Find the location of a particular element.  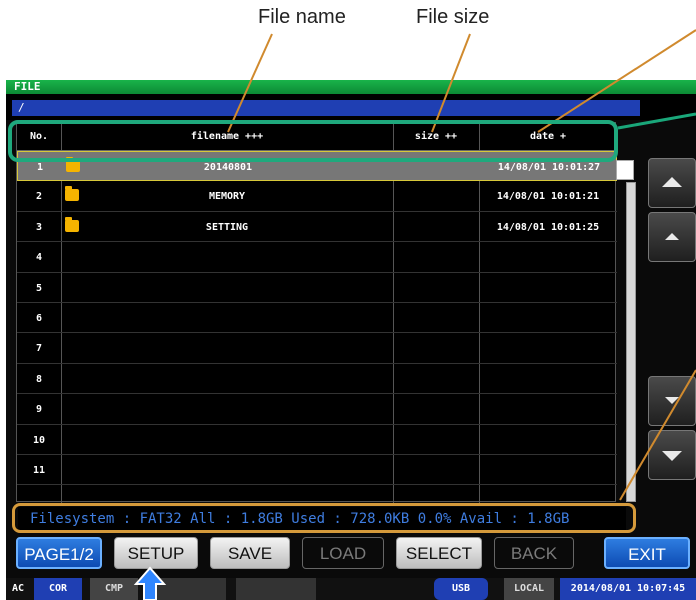

load-button: LOAD is located at coordinates (343, 553).